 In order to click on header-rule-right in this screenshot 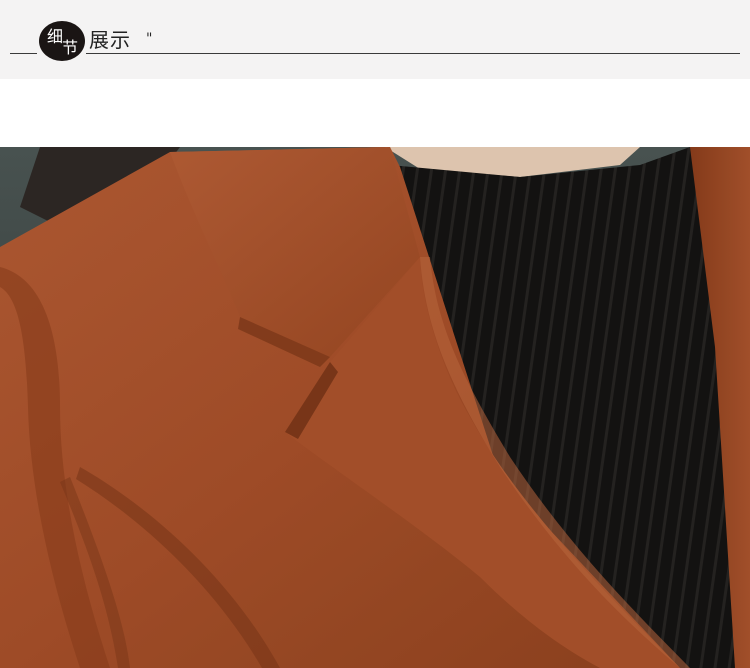, I will do `click(413, 53)`.